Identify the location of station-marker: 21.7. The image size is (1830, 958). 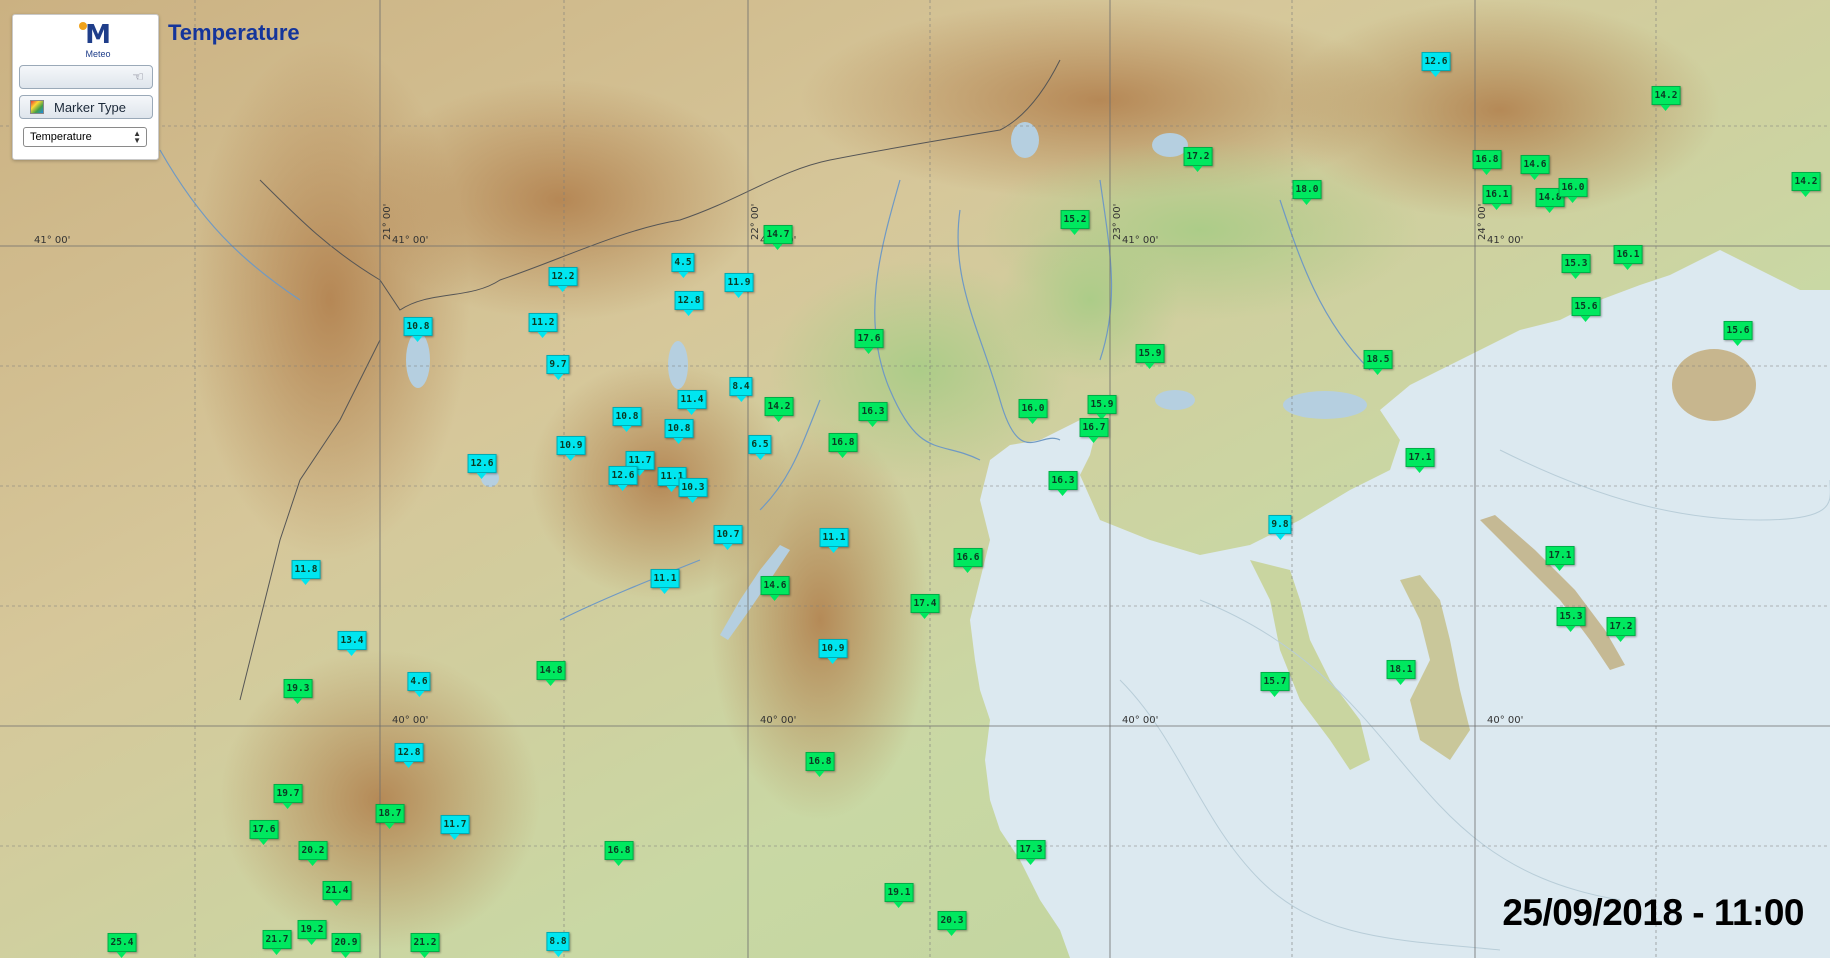
(277, 942).